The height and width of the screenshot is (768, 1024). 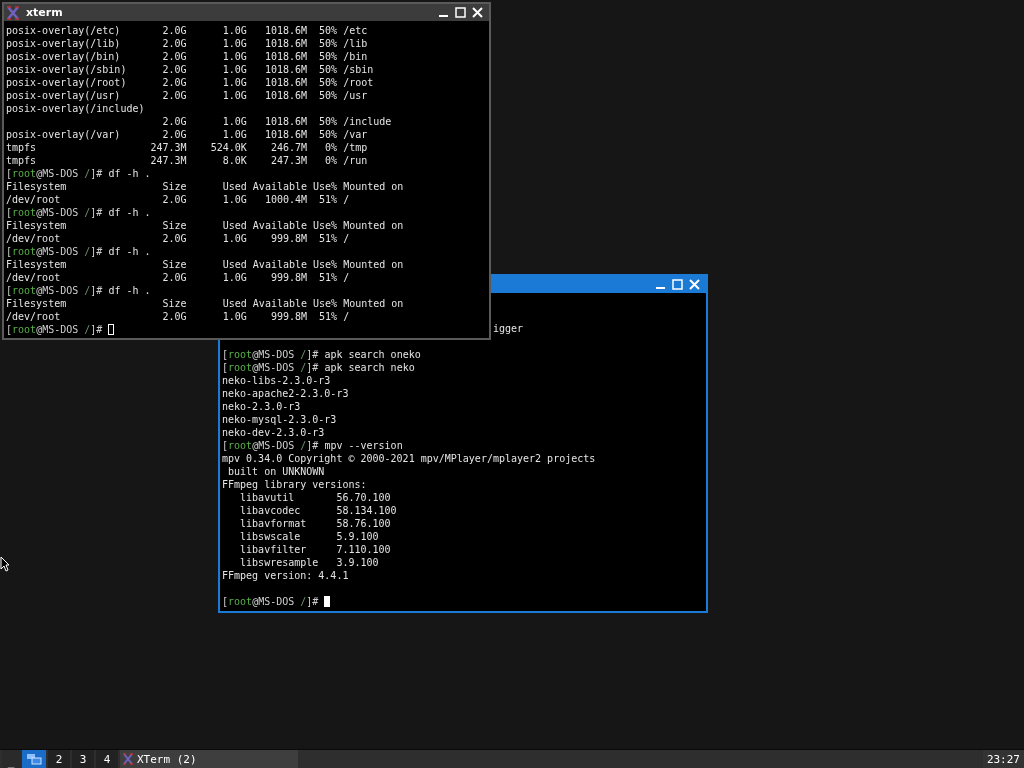 What do you see at coordinates (209, 759) in the screenshot?
I see `taskbar-task: XTerm (2)` at bounding box center [209, 759].